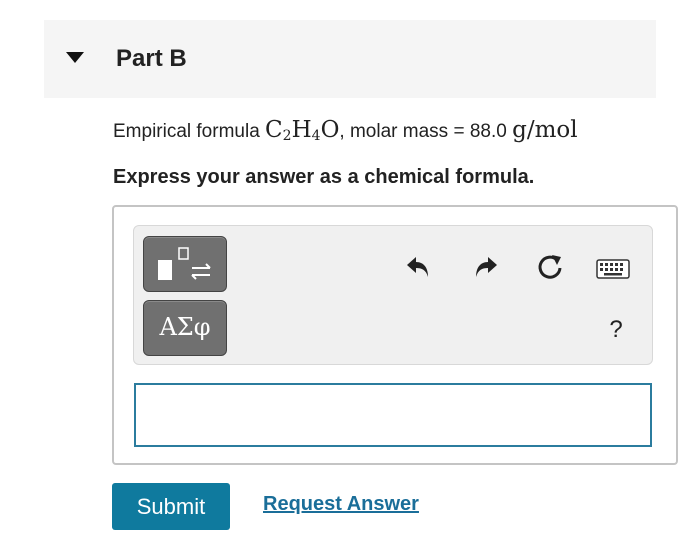  Describe the element at coordinates (488, 131) in the screenshot. I see `molar-mass-value: 88.0` at that location.